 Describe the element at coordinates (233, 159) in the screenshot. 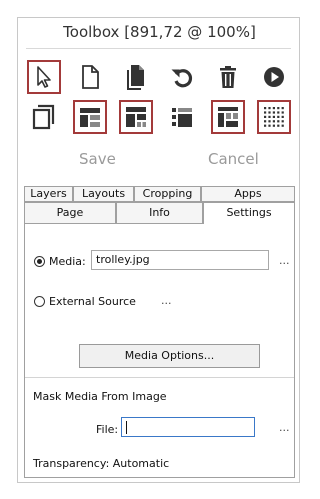

I see `cancel-button: Cancel` at that location.